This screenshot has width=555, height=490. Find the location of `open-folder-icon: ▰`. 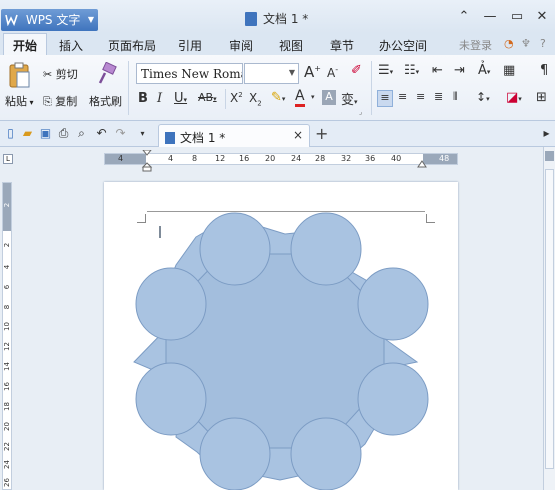

open-folder-icon: ▰ is located at coordinates (27, 133).